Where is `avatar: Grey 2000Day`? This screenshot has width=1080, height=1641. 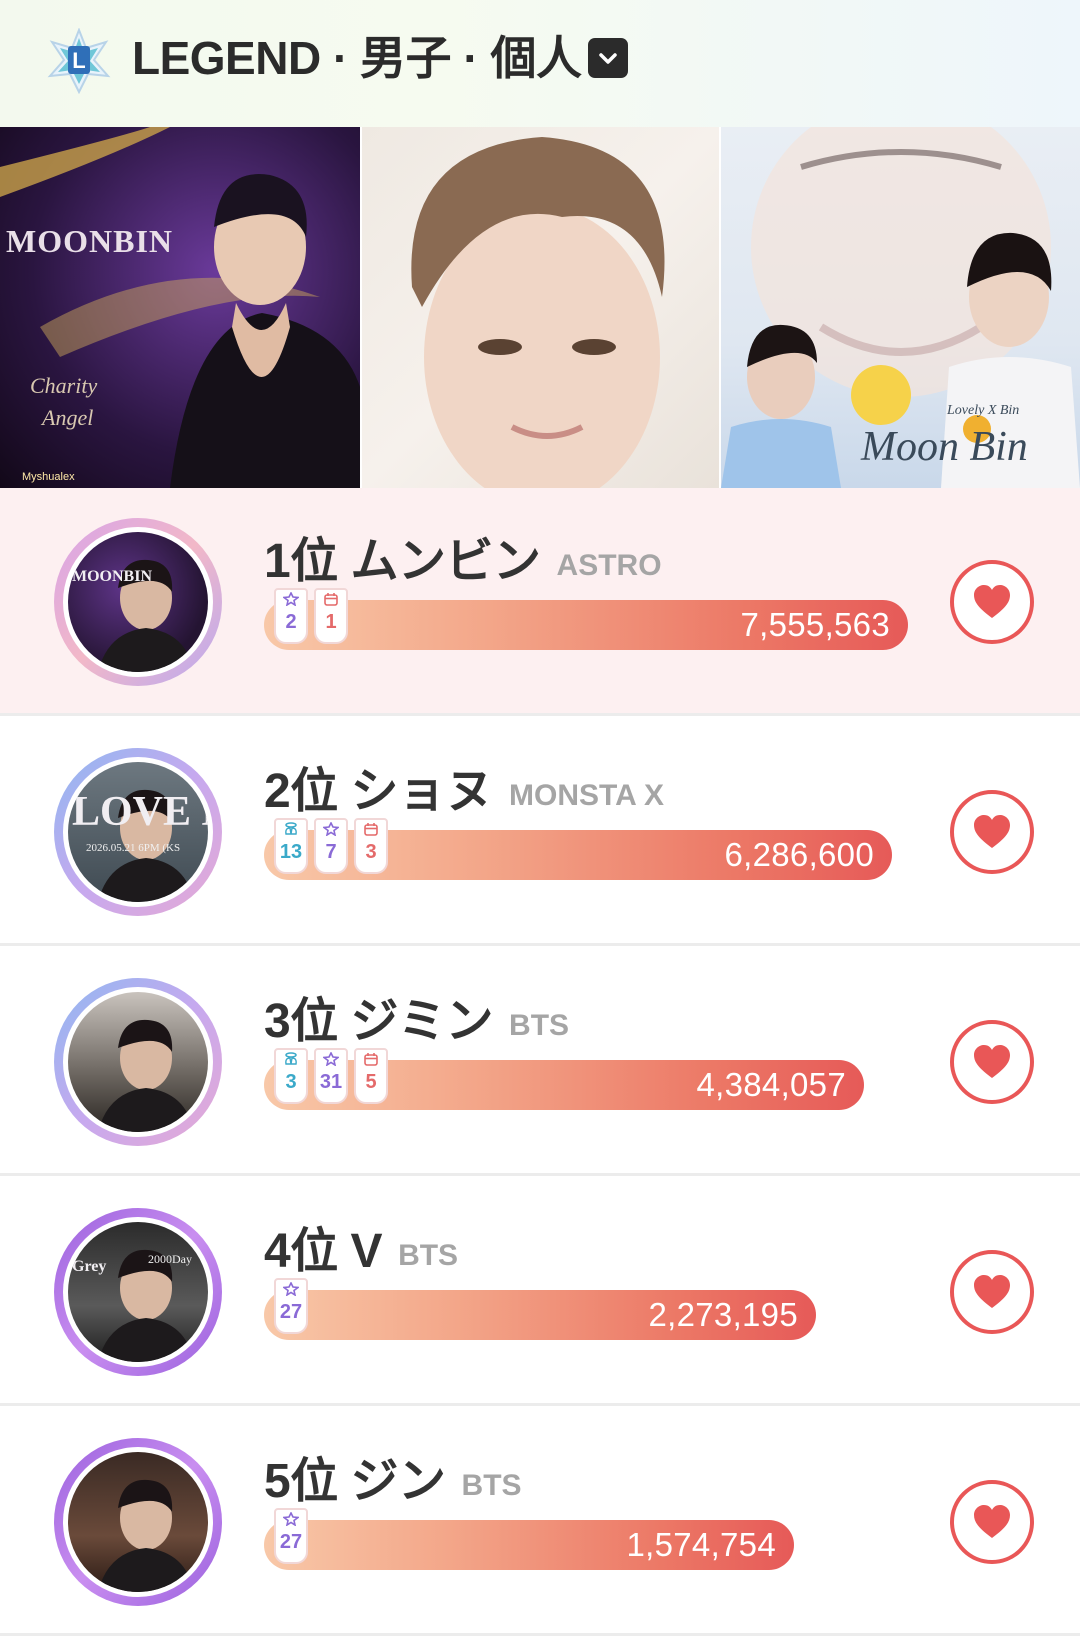 avatar: Grey 2000Day is located at coordinates (138, 1292).